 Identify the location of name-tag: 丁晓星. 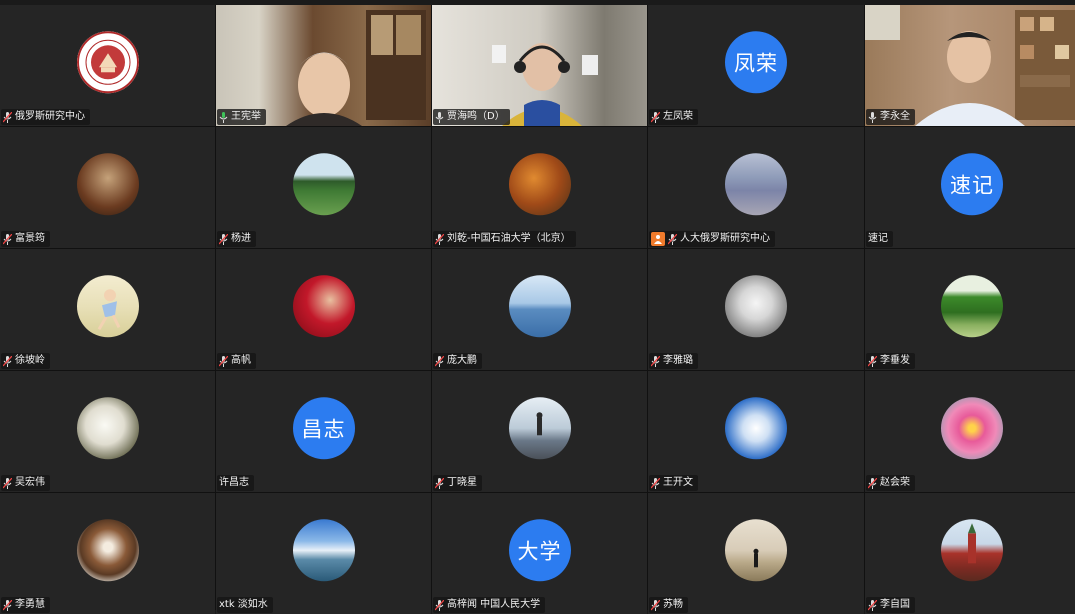
(457, 483).